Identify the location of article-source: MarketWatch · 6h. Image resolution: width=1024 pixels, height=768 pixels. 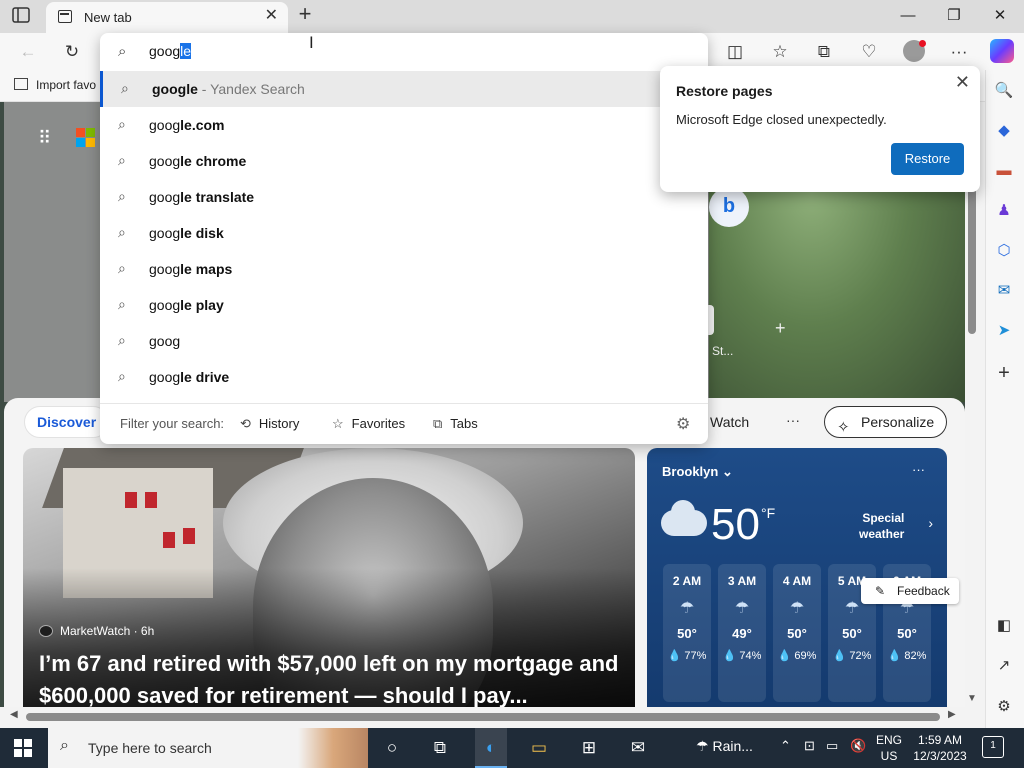
(96, 631).